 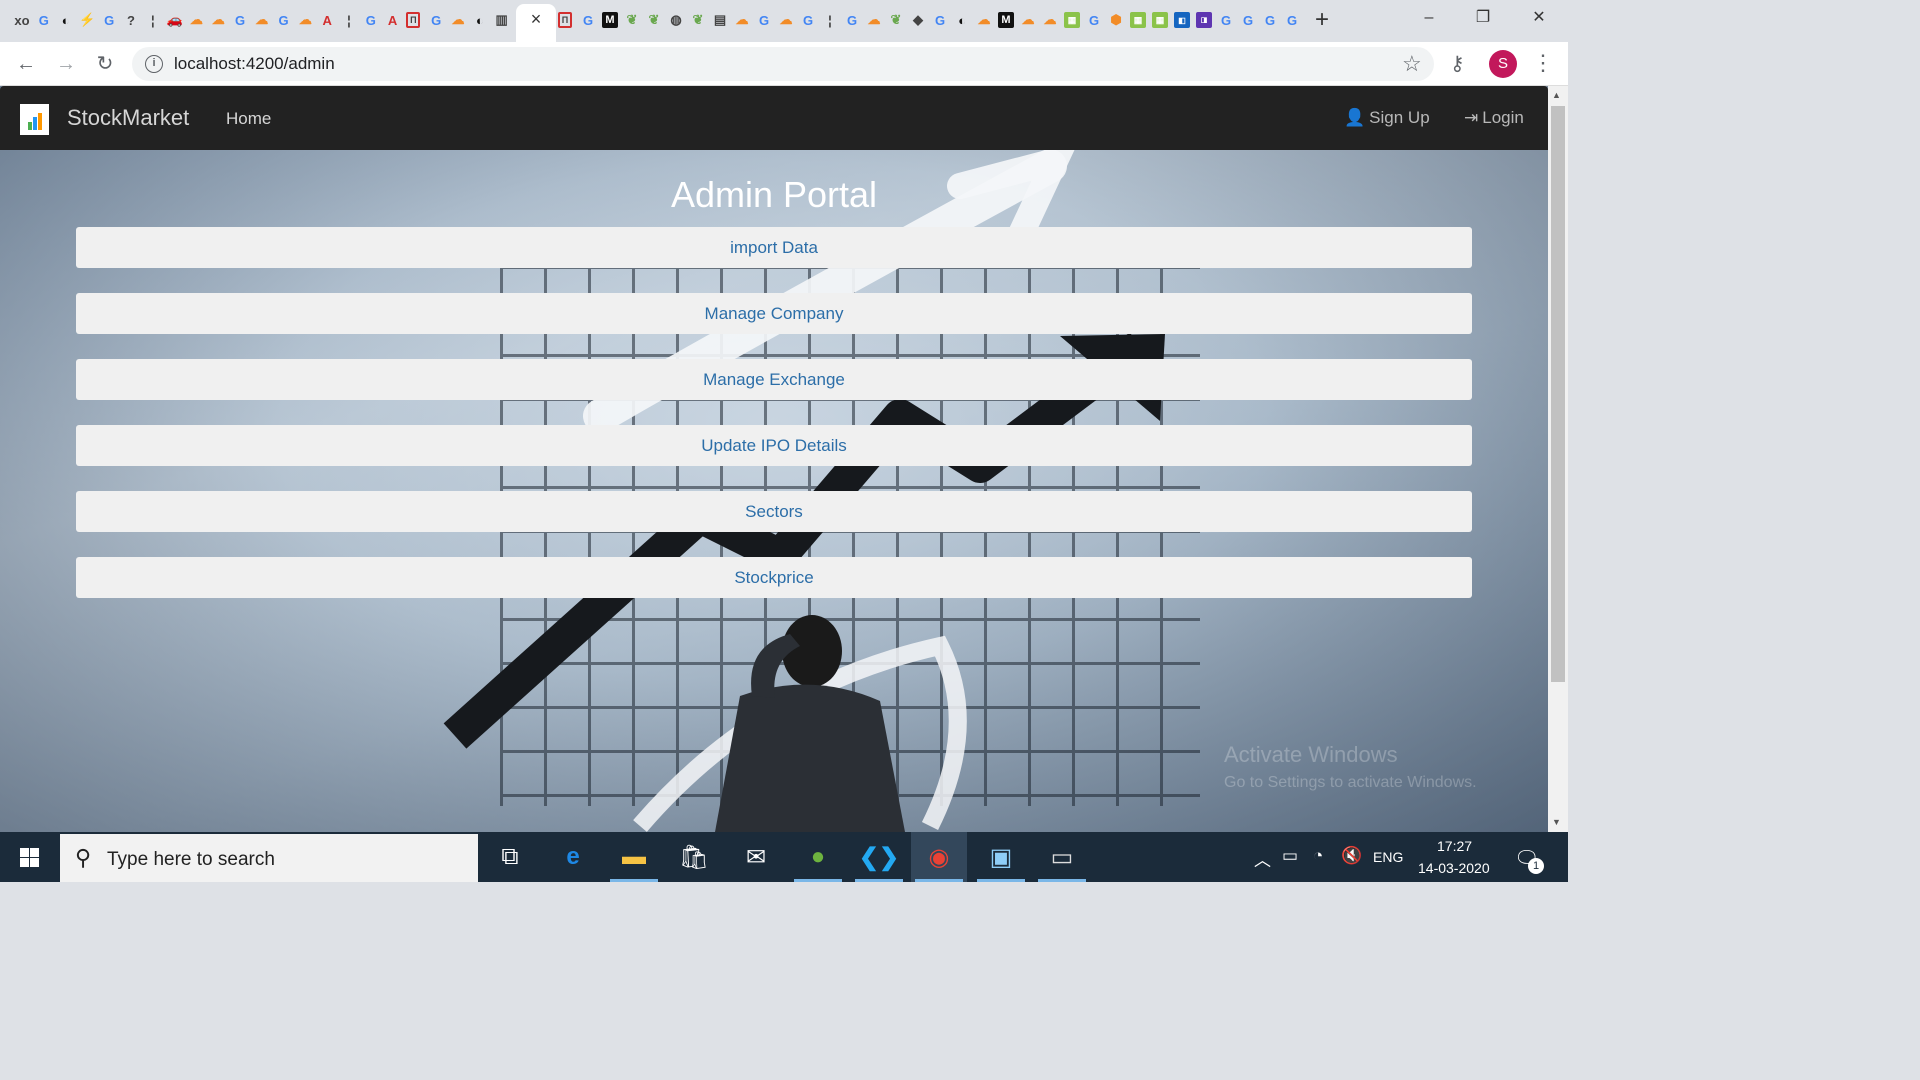 What do you see at coordinates (34, 119) in the screenshot?
I see `brand-logo-icon` at bounding box center [34, 119].